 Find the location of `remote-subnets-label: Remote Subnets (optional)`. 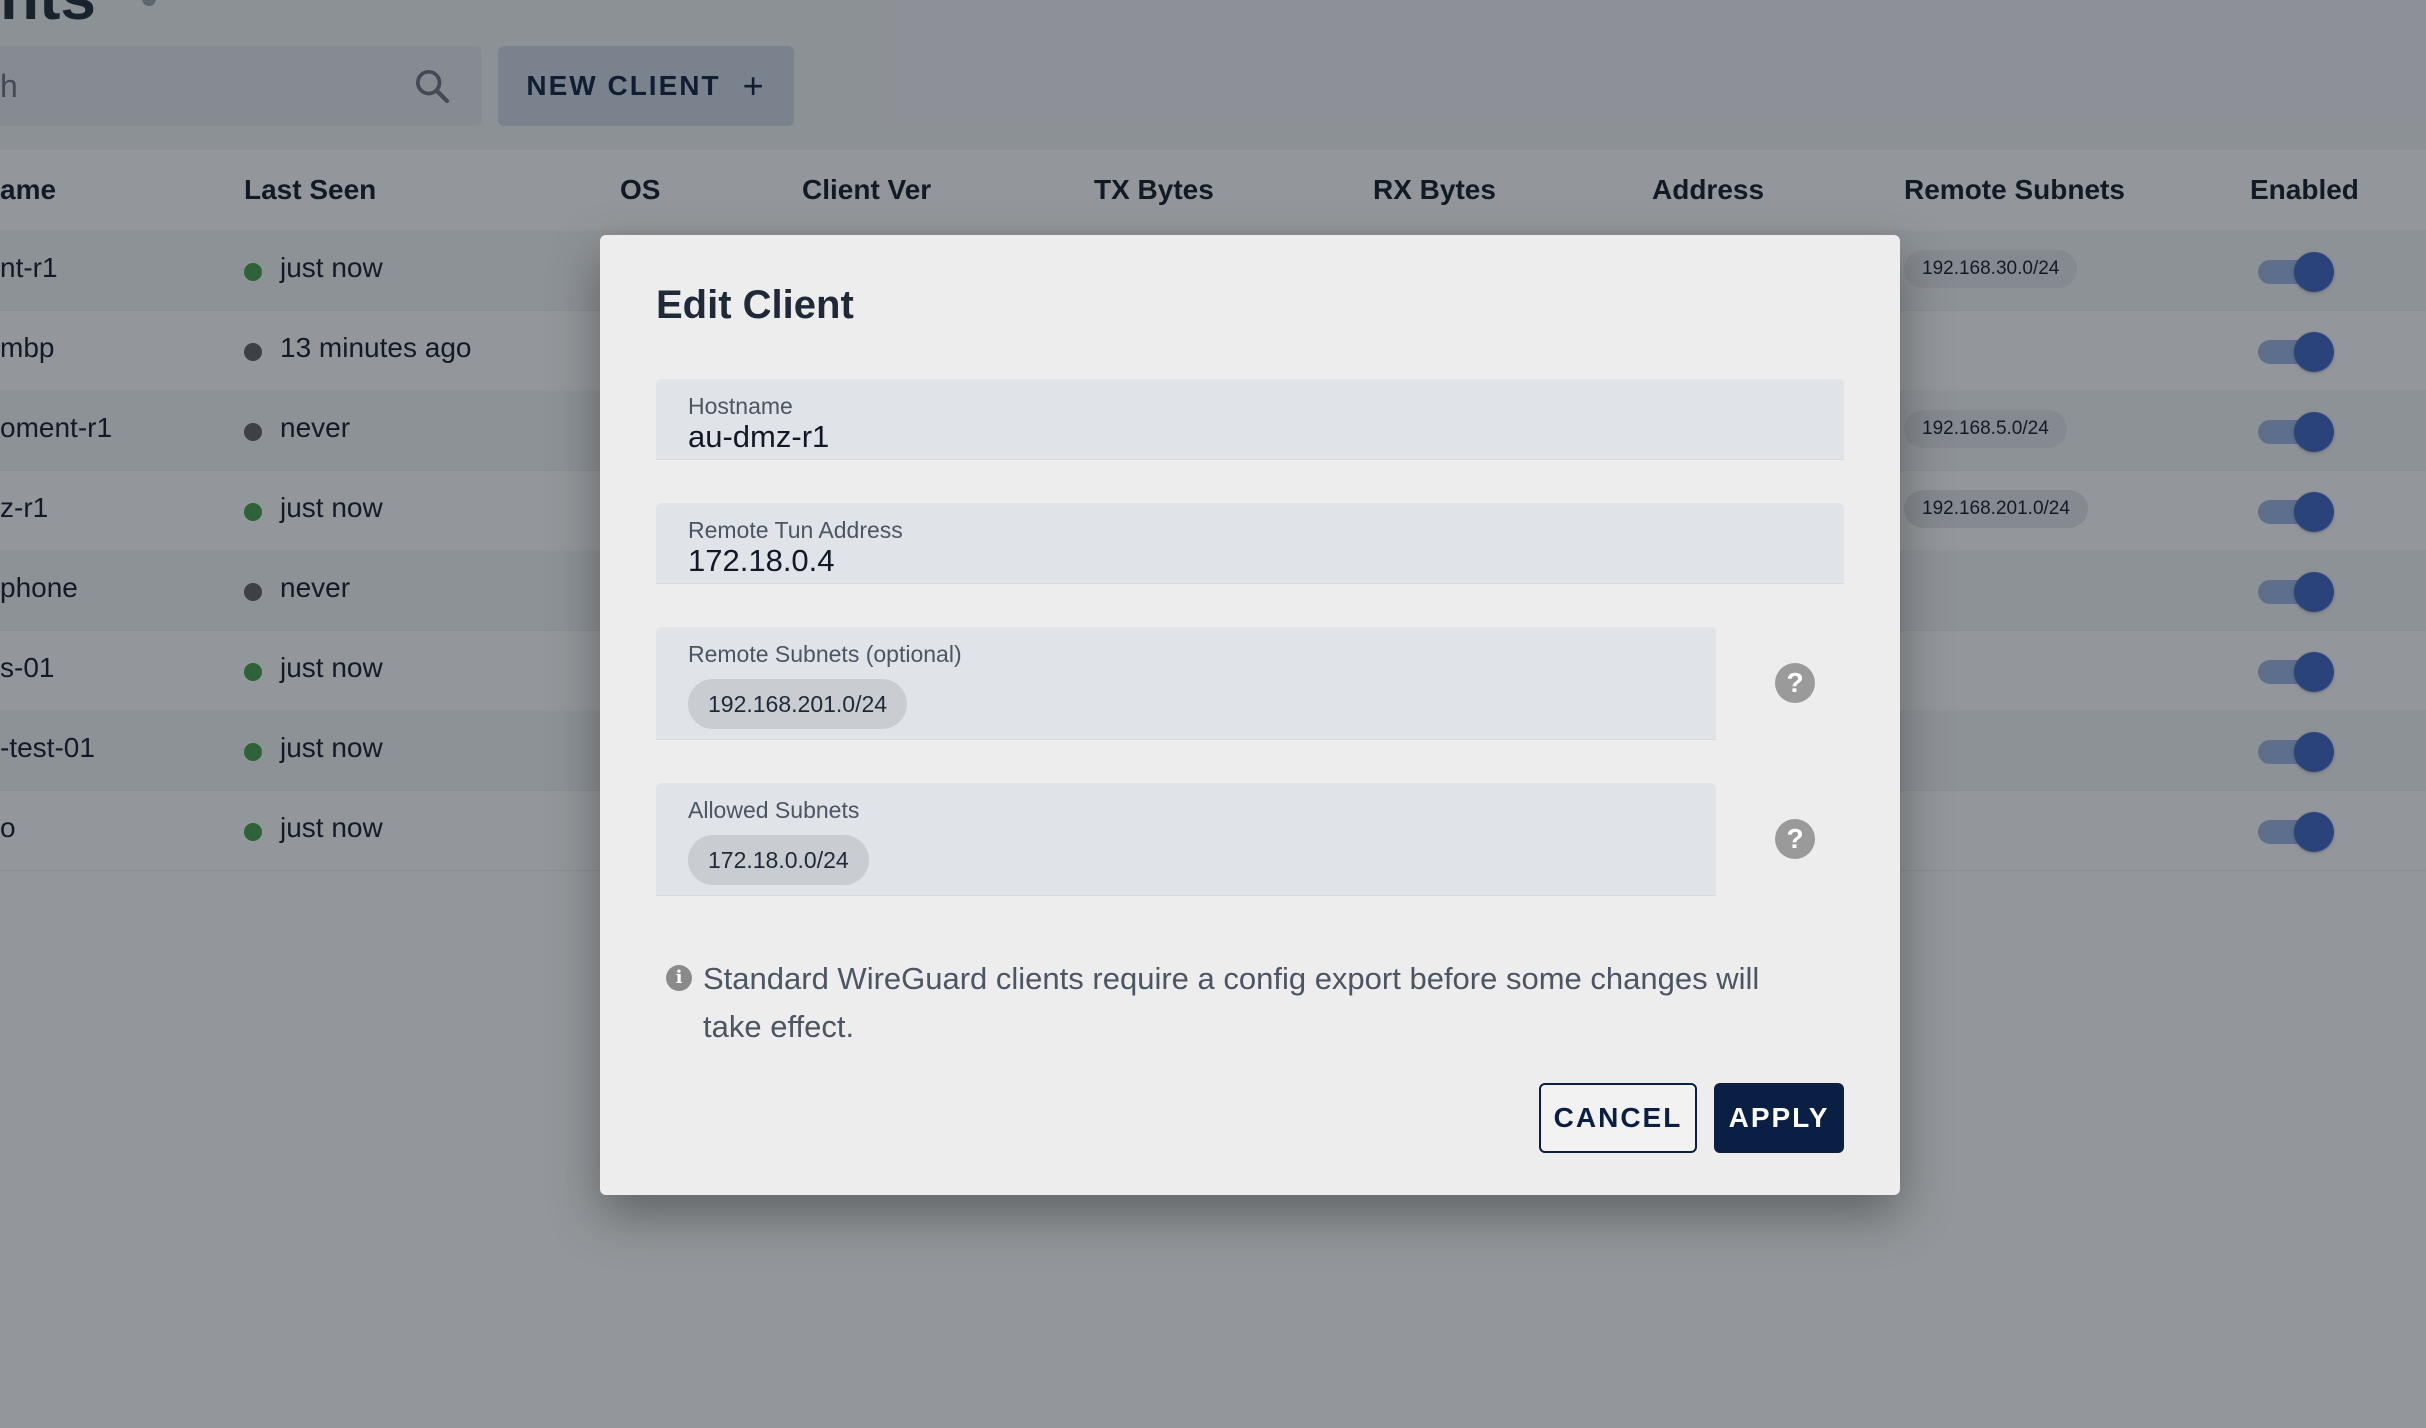

remote-subnets-label: Remote Subnets (optional) is located at coordinates (825, 654).